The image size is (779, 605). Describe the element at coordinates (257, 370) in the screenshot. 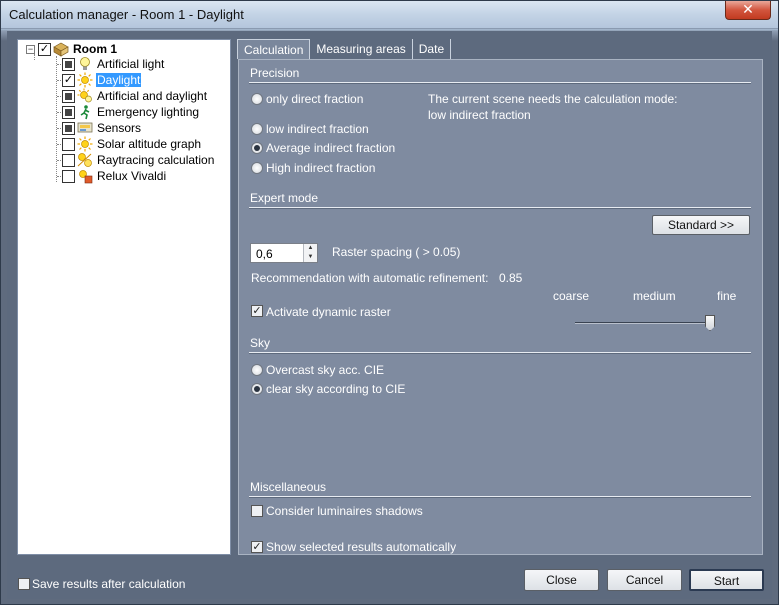

I see `radio-overcast-sky` at that location.